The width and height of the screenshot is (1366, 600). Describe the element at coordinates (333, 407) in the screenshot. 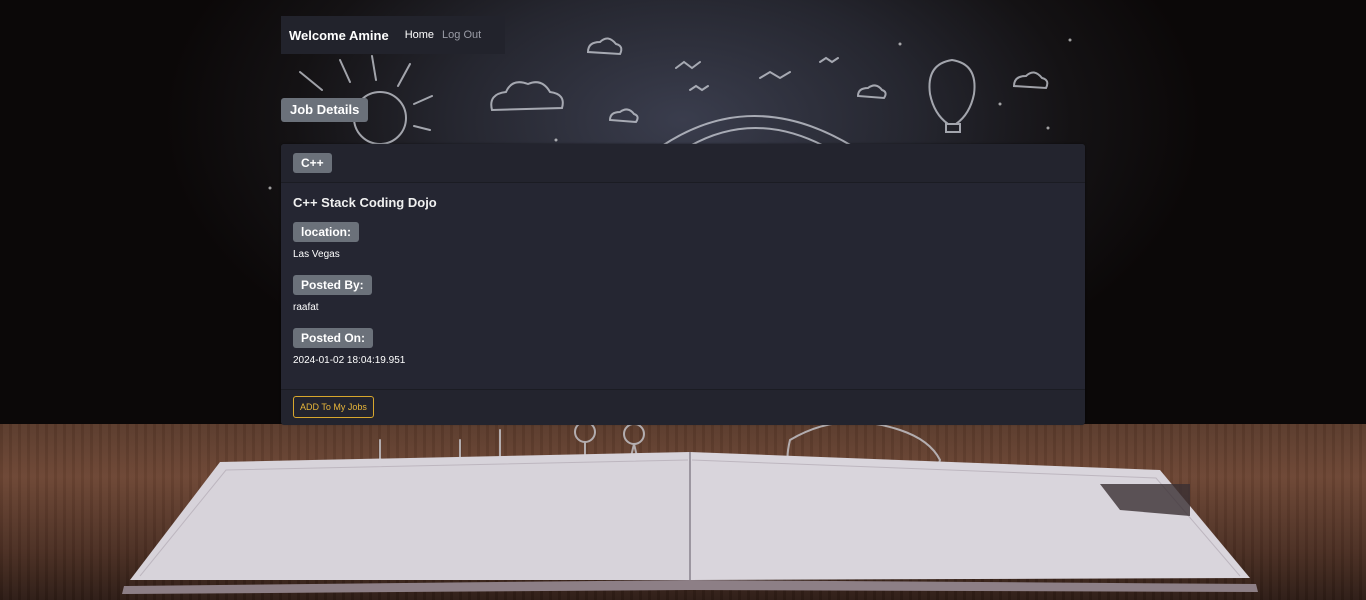

I see `add-to-my-jobs-button: ADD To My Jobs` at that location.